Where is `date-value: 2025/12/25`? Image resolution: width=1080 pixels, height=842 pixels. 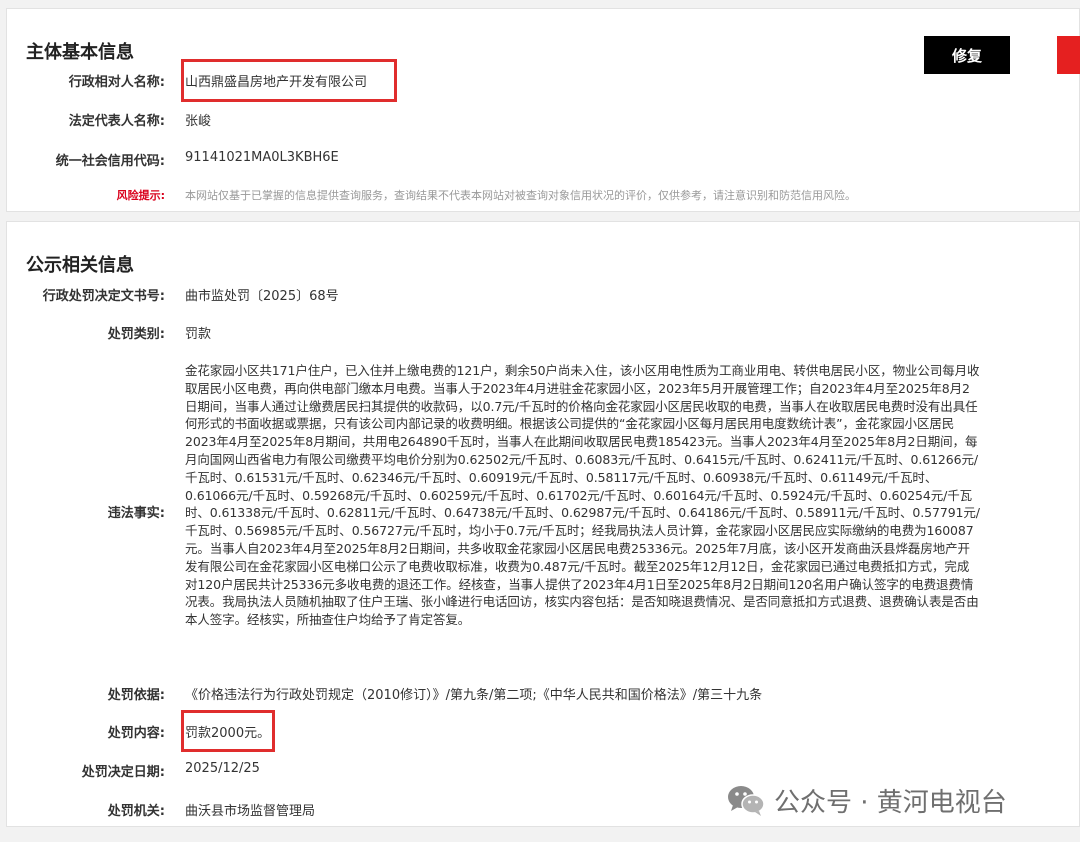
date-value: 2025/12/25 is located at coordinates (222, 768).